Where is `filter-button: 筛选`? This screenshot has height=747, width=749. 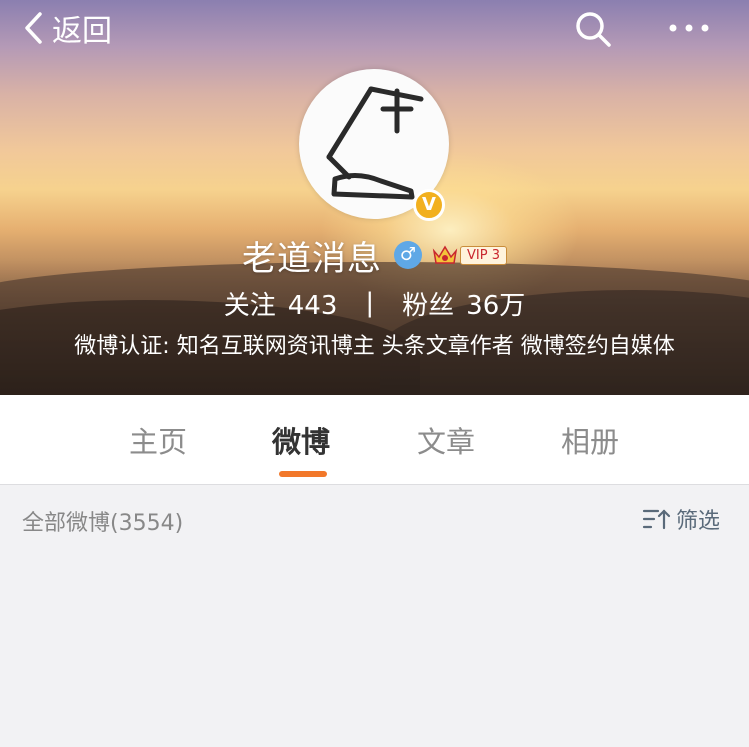
filter-button: 筛选 is located at coordinates (681, 519).